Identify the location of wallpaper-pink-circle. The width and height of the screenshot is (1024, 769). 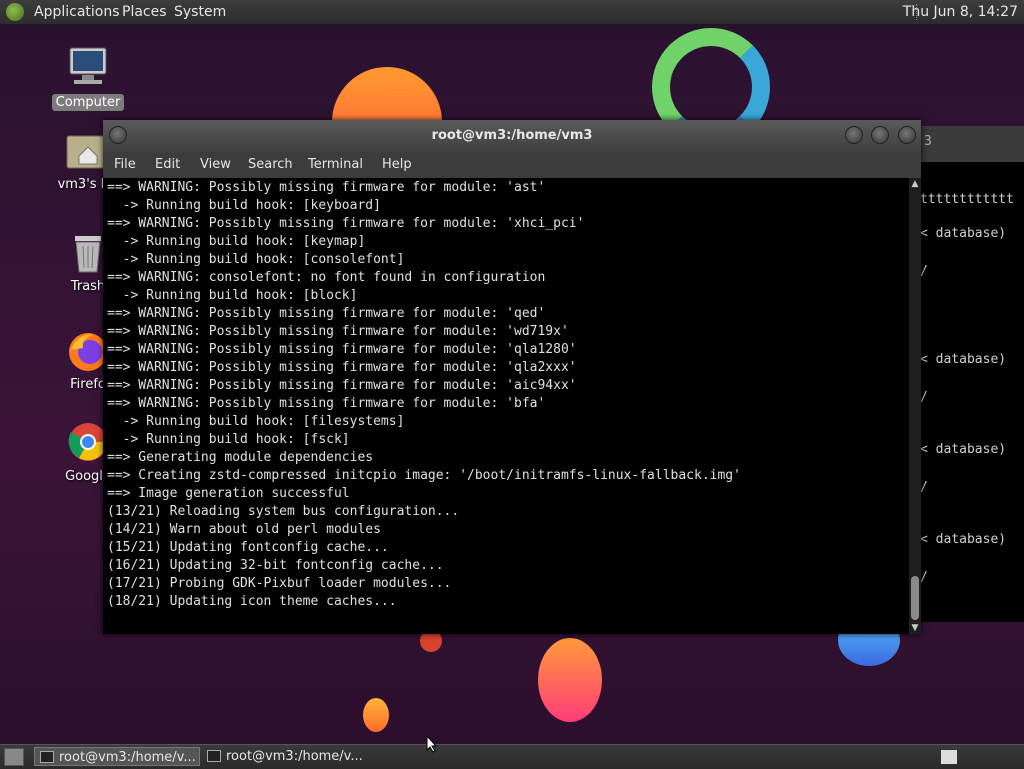
(570, 680).